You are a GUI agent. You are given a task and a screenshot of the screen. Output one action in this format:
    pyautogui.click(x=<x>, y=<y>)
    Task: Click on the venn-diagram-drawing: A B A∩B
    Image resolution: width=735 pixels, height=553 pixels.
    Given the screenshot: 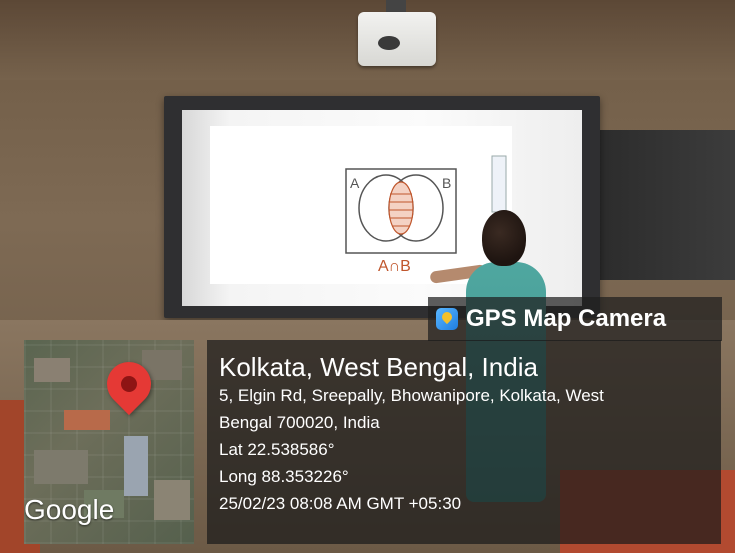 What is the action you would take?
    pyautogui.click(x=426, y=215)
    